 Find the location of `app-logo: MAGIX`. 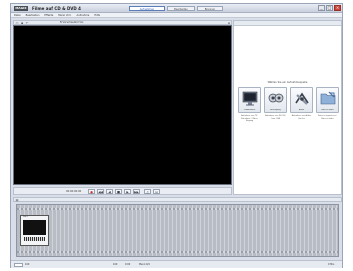

app-logo: MAGIX is located at coordinates (21, 8).